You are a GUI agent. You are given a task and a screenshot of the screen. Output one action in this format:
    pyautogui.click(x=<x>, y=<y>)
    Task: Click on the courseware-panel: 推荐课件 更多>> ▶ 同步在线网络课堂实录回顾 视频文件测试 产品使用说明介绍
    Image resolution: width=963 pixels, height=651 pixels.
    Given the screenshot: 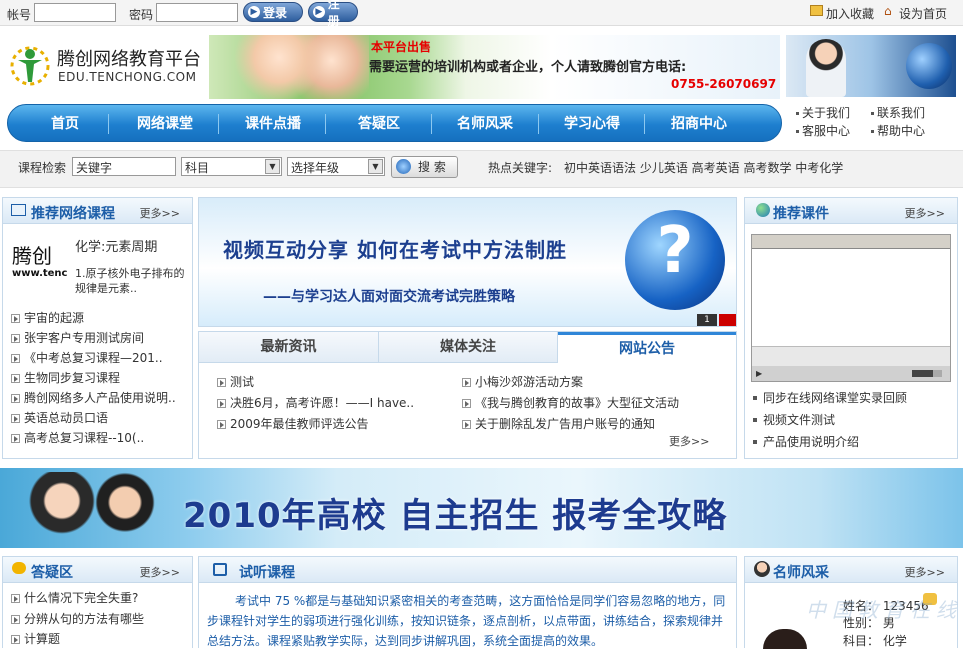 What is the action you would take?
    pyautogui.click(x=851, y=328)
    